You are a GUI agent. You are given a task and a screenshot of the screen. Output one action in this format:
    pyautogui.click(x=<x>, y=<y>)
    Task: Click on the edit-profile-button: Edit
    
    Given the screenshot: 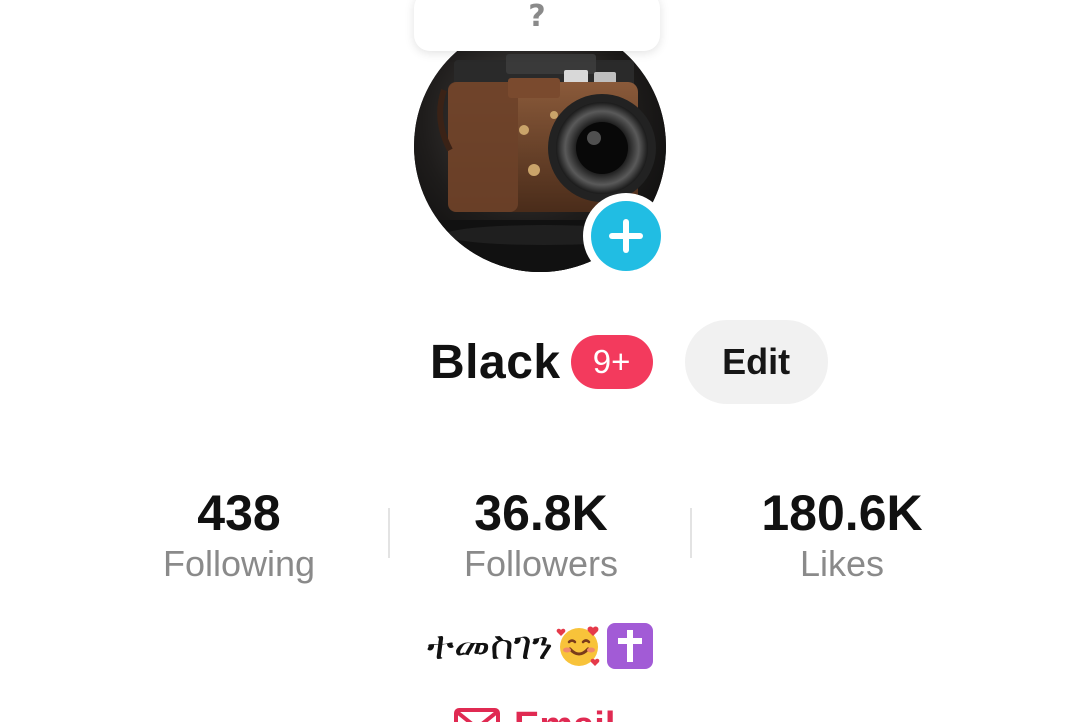 What is the action you would take?
    pyautogui.click(x=756, y=362)
    